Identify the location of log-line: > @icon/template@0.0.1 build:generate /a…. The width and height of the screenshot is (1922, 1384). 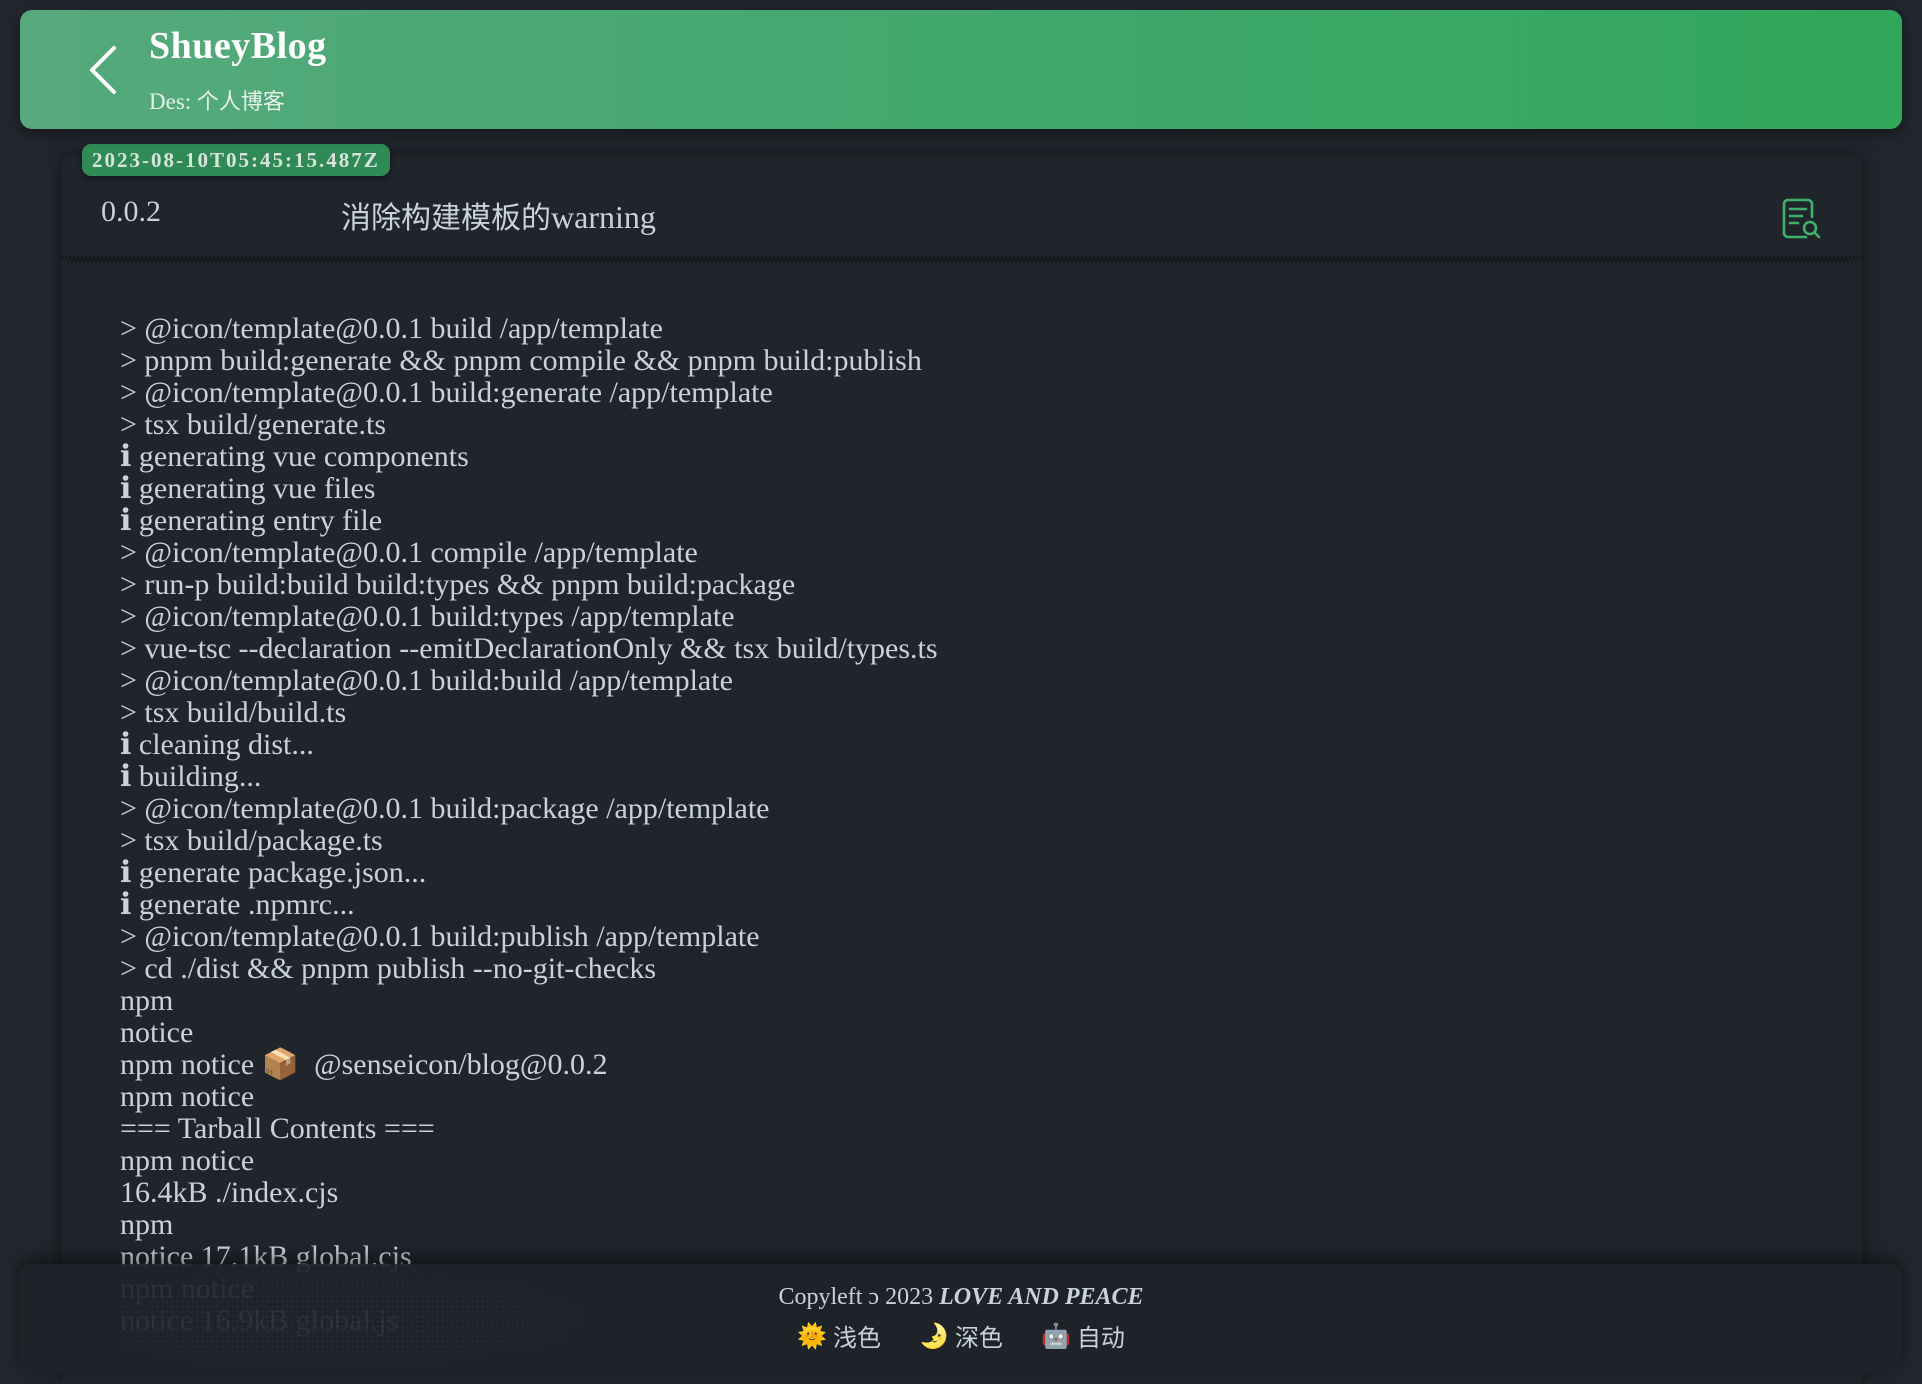
(446, 392).